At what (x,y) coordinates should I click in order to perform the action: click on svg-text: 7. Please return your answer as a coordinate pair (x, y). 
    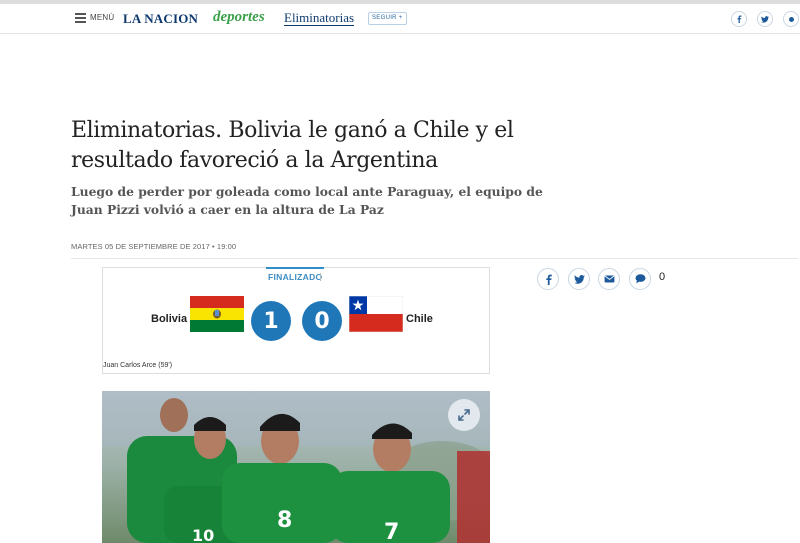
    Looking at the image, I should click on (391, 531).